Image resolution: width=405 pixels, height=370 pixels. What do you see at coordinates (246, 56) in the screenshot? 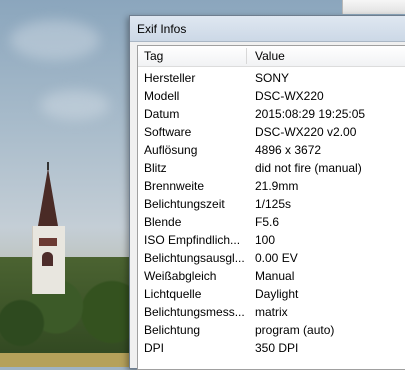
I see `column-separator` at bounding box center [246, 56].